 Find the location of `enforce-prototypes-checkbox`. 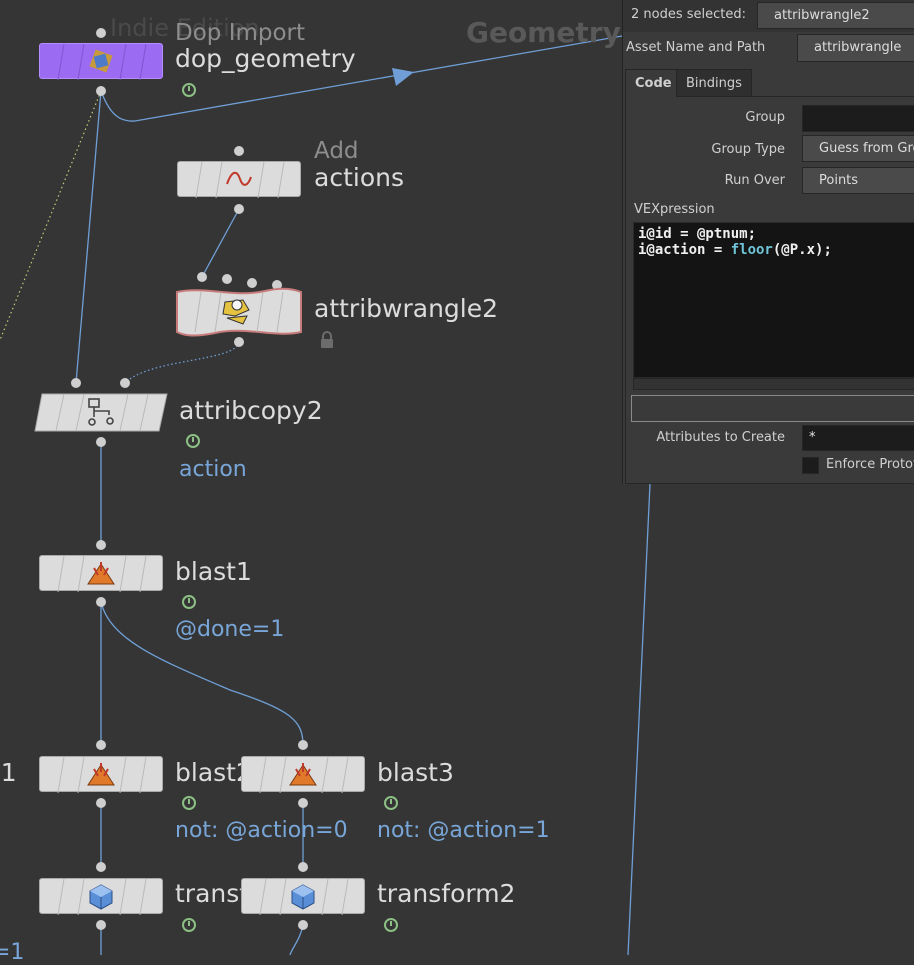

enforce-prototypes-checkbox is located at coordinates (810, 465).